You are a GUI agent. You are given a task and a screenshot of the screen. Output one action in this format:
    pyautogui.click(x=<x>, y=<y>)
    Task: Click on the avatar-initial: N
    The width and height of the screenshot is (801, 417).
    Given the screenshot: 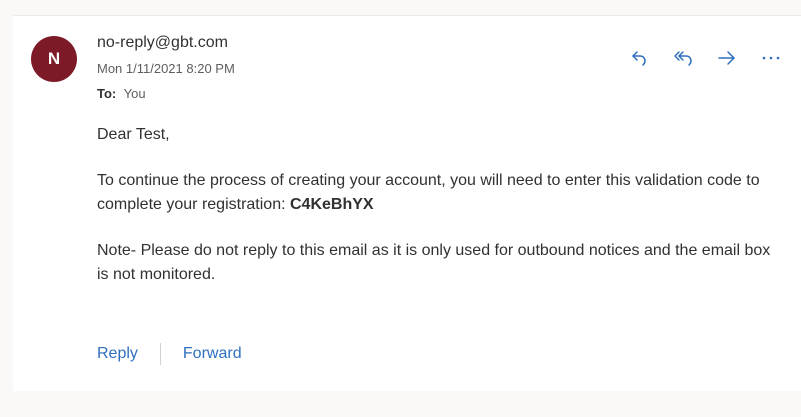 What is the action you would take?
    pyautogui.click(x=54, y=58)
    